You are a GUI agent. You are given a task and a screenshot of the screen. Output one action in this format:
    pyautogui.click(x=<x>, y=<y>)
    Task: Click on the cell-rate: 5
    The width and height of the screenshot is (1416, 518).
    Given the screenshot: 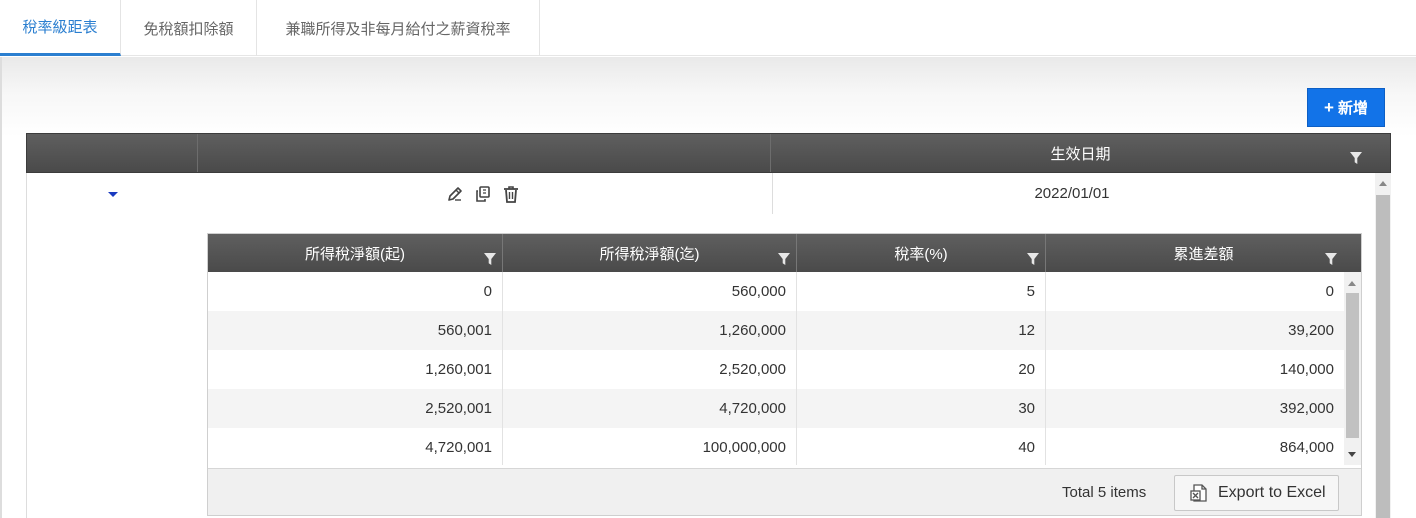 What is the action you would take?
    pyautogui.click(x=921, y=291)
    